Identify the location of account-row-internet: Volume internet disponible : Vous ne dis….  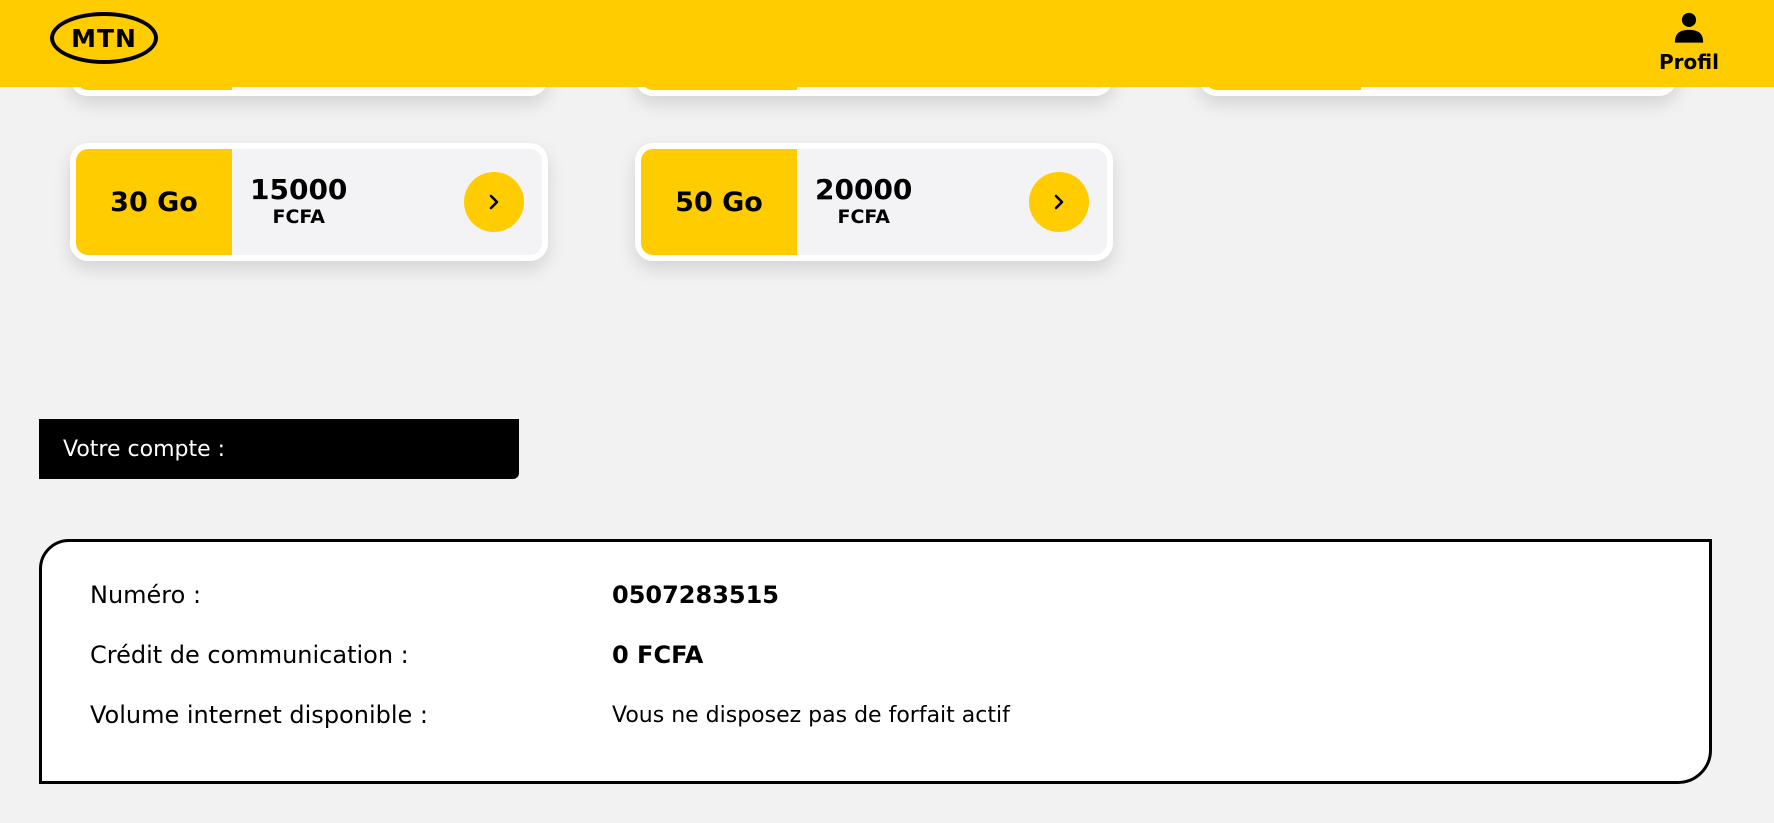
(550, 715).